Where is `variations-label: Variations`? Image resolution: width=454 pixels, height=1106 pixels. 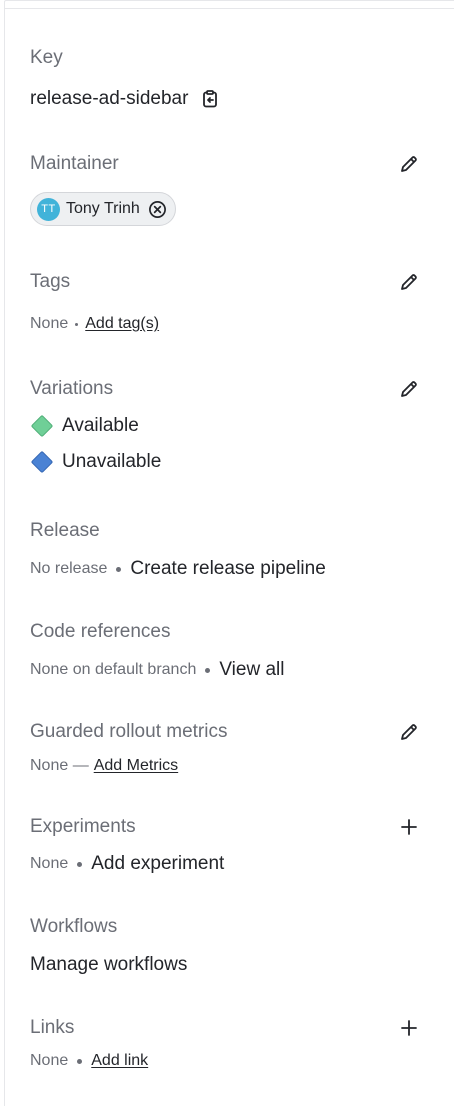 variations-label: Variations is located at coordinates (72, 388).